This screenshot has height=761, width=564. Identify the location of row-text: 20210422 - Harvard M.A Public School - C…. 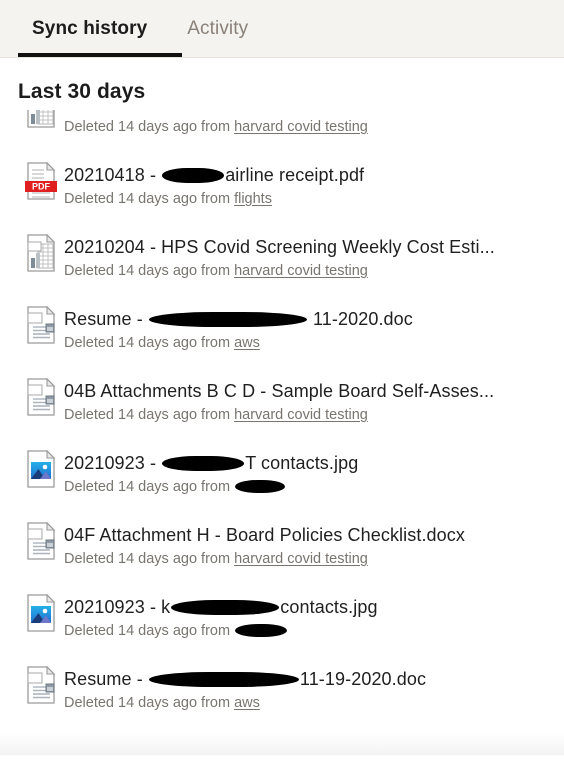
(314, 124).